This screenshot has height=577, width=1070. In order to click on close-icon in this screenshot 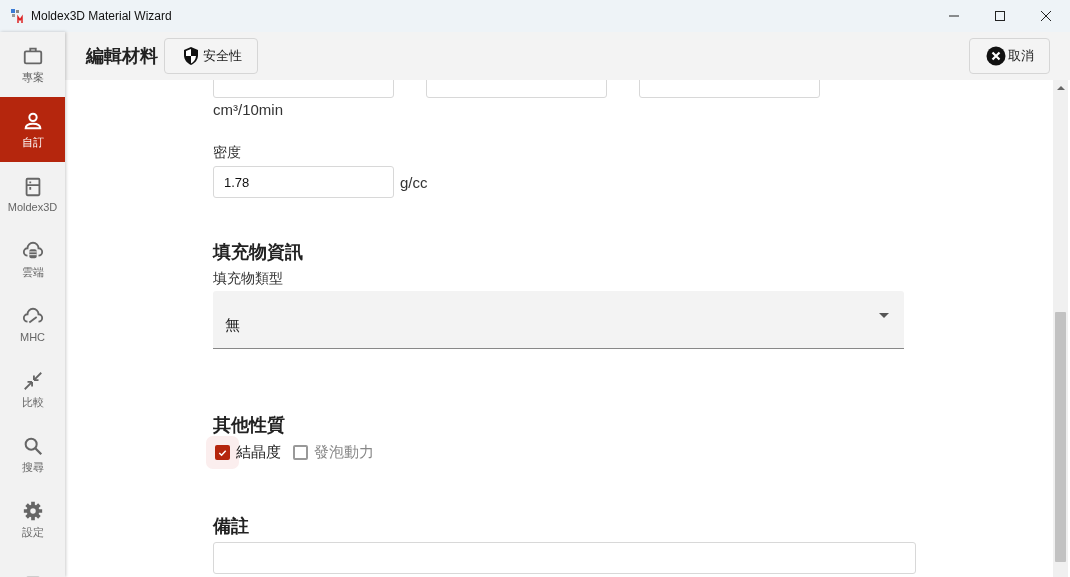, I will do `click(1046, 16)`.